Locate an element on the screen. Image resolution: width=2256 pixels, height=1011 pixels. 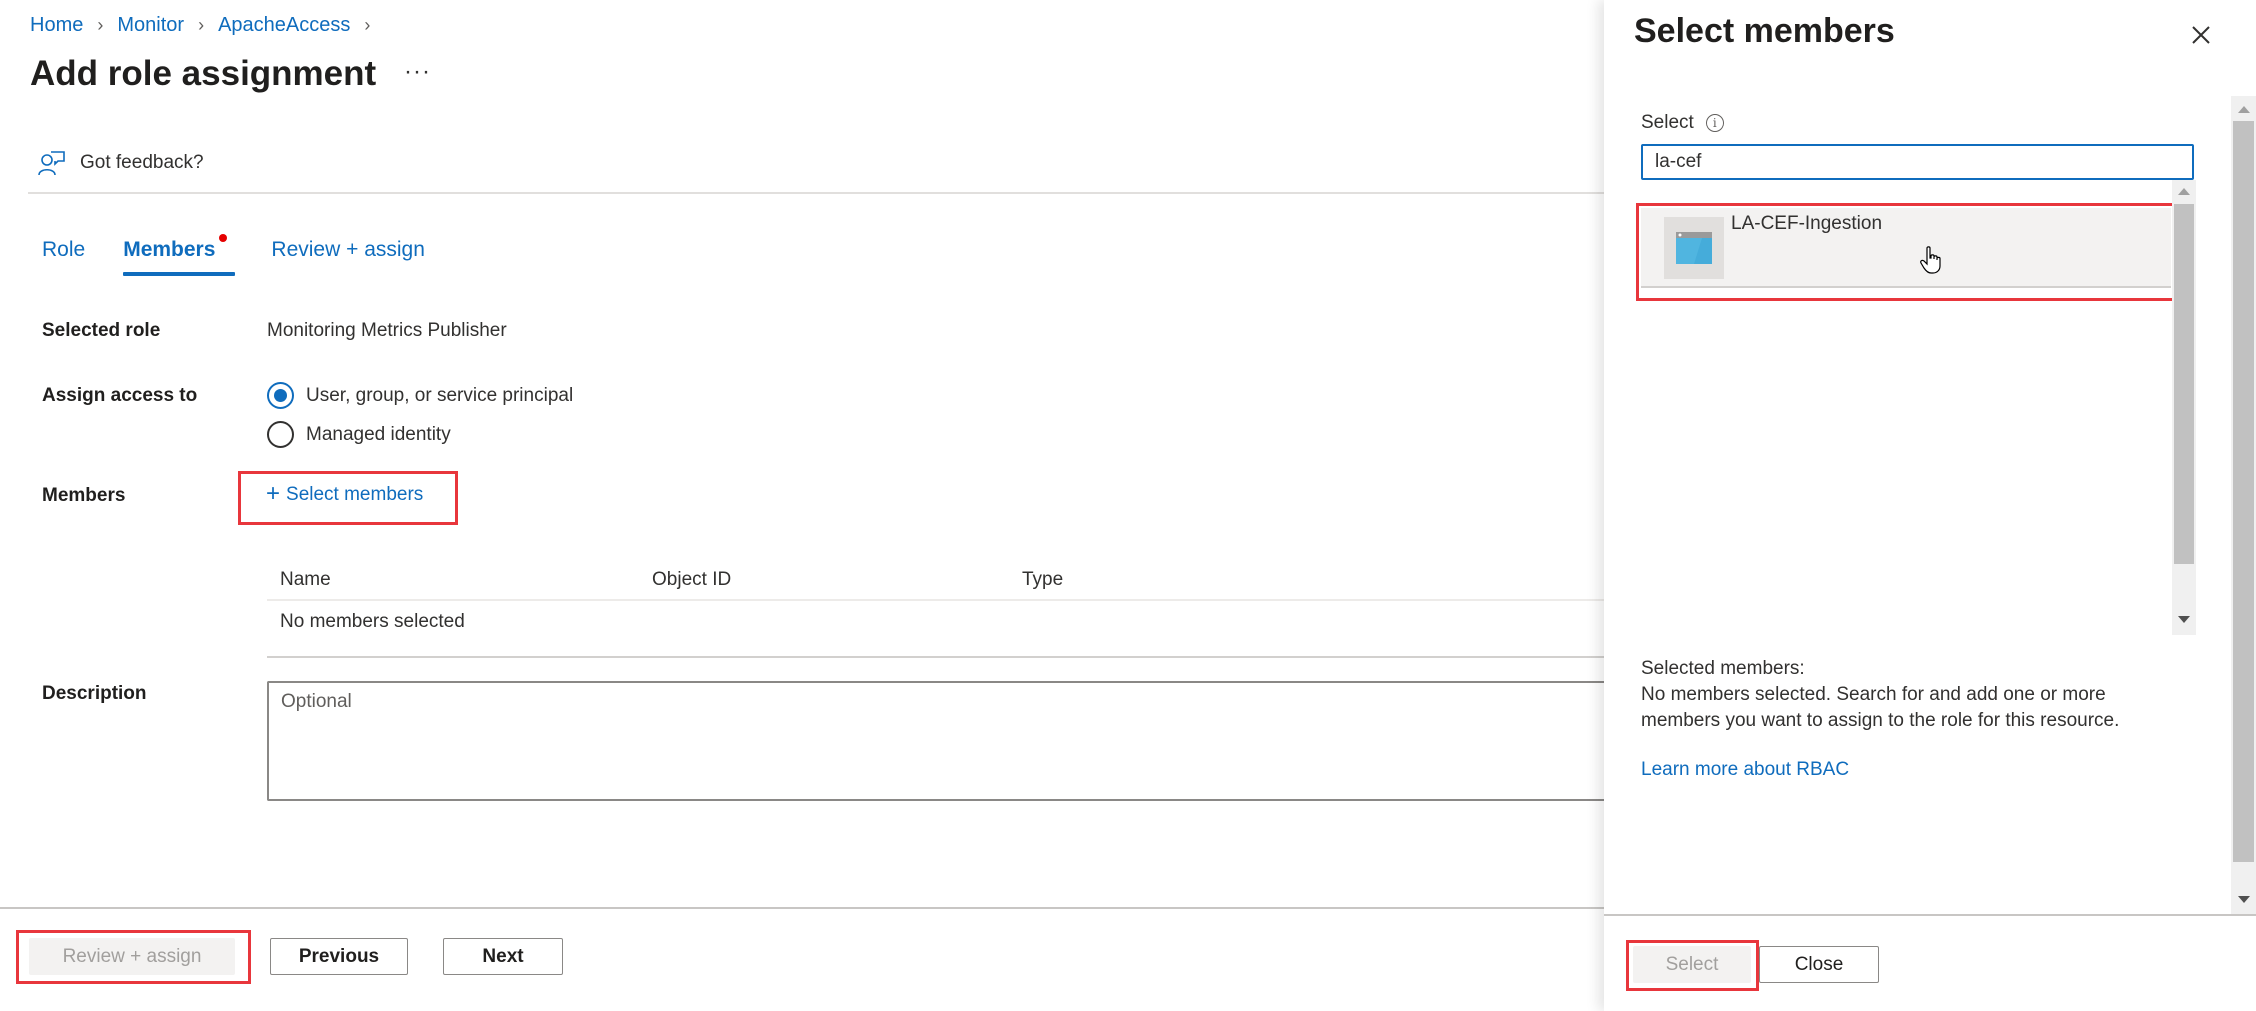
tab-review-assign: Review + assign is located at coordinates (348, 255).